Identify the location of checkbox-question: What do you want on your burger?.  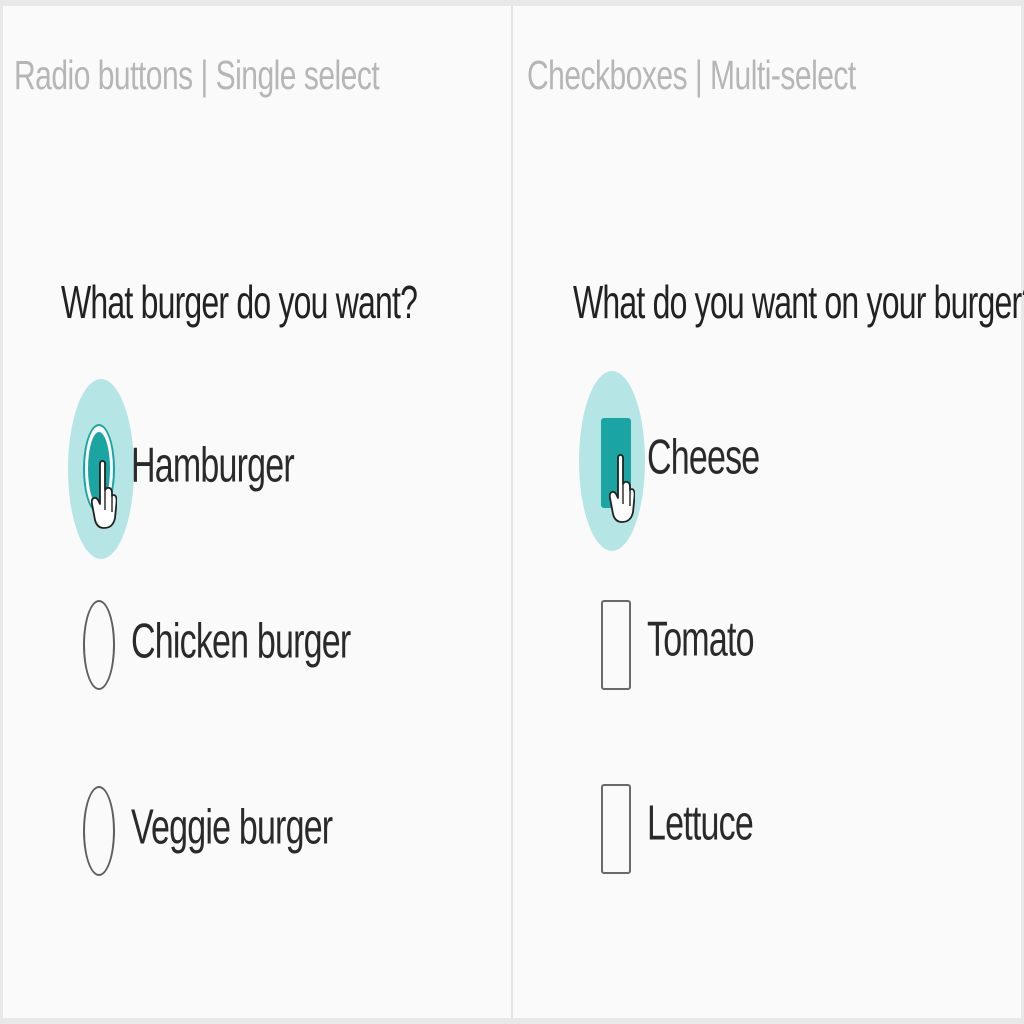
(798, 302).